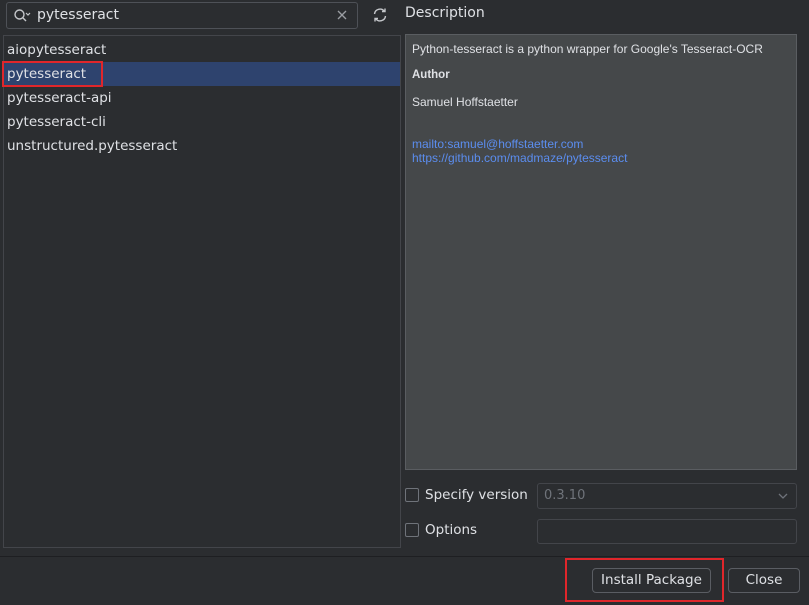  Describe the element at coordinates (202, 146) in the screenshot. I see `list-item: unstructured.pytesseract` at that location.